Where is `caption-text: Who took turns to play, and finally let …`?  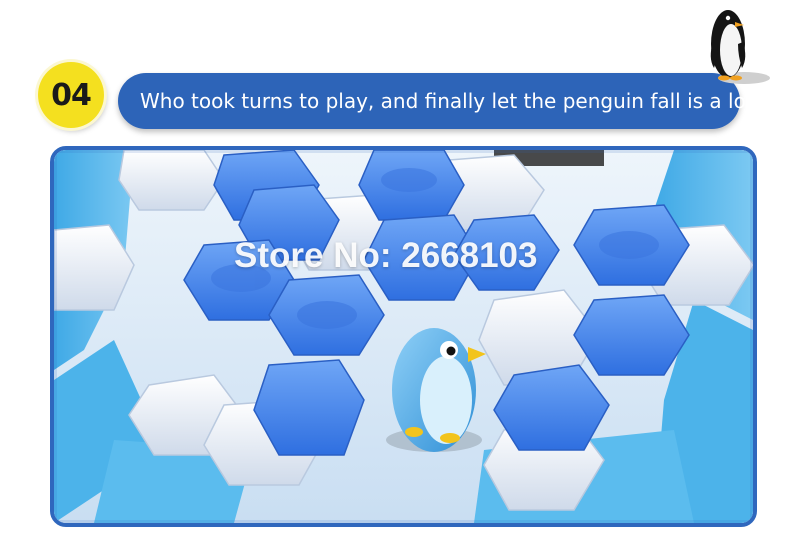
caption-text: Who took turns to play, and finally let … is located at coordinates (458, 101).